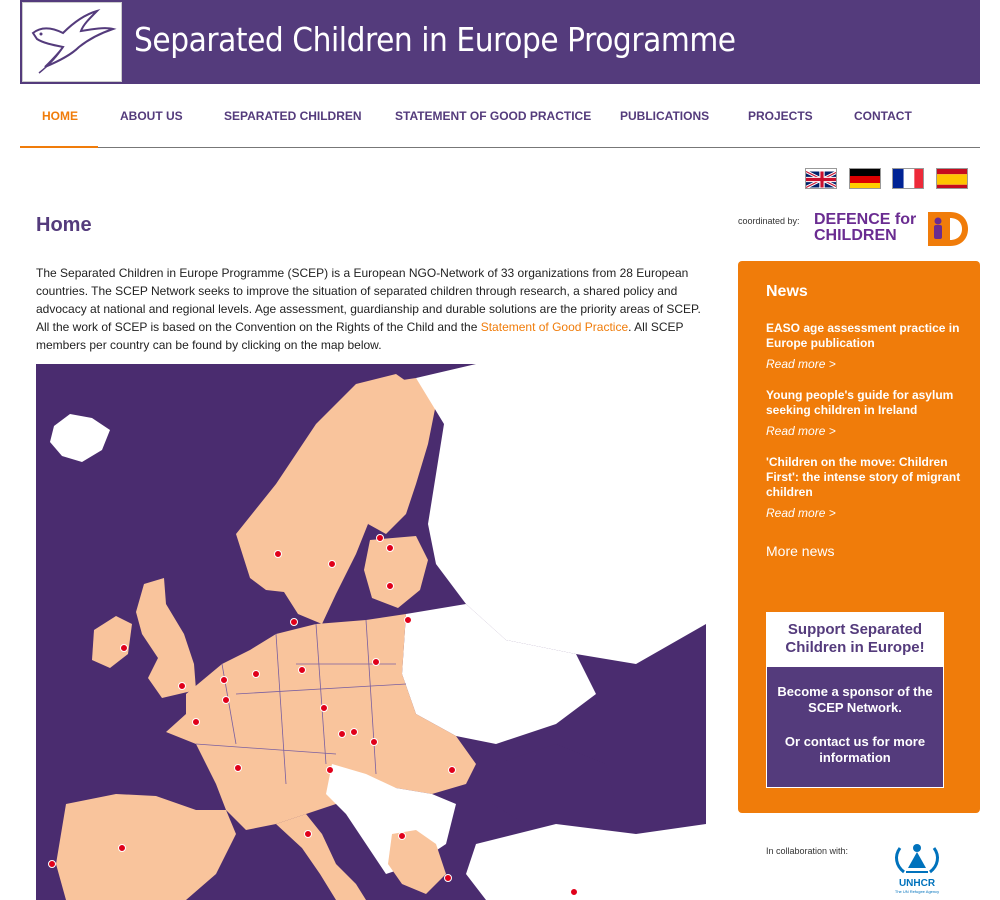 The height and width of the screenshot is (900, 1000). I want to click on unhcr-subtitle: The UN Refugee Agency, so click(917, 891).